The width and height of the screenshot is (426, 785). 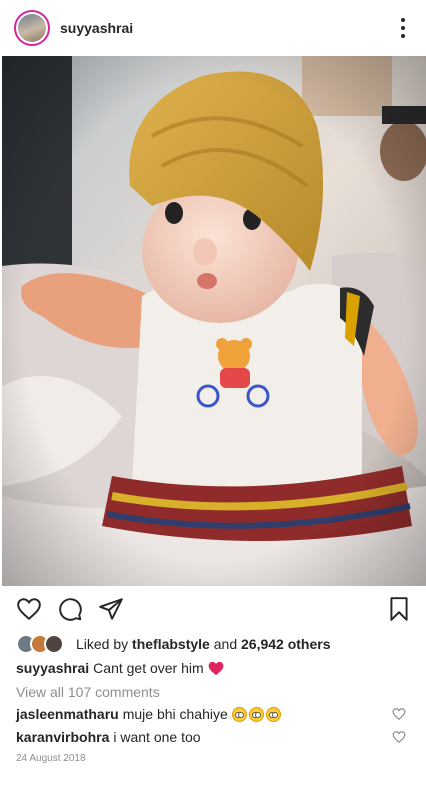 What do you see at coordinates (171, 644) in the screenshot?
I see `liked-by-user: theflabstyle` at bounding box center [171, 644].